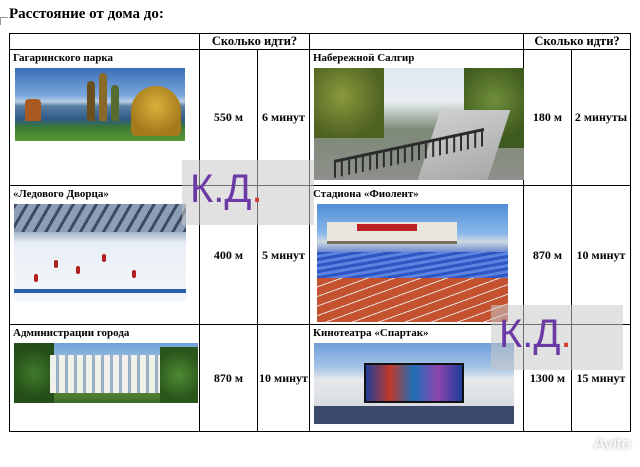 The height and width of the screenshot is (467, 640). What do you see at coordinates (419, 124) in the screenshot?
I see `embankment-photo` at bounding box center [419, 124].